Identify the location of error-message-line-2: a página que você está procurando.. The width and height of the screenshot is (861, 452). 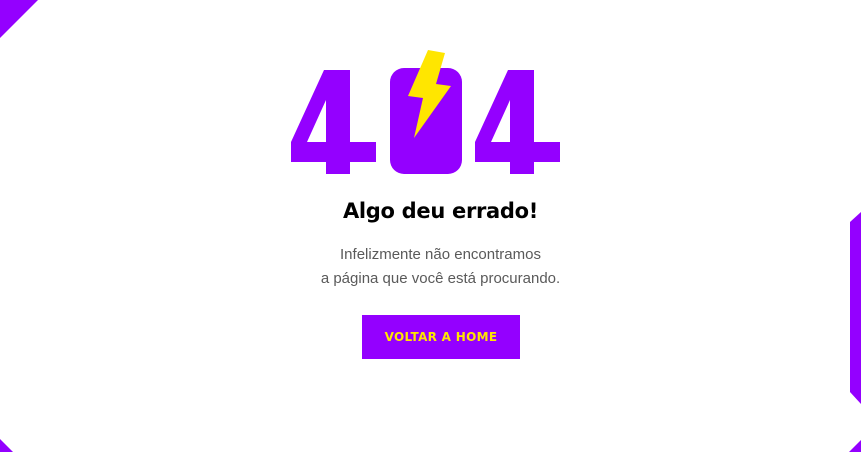
(440, 278).